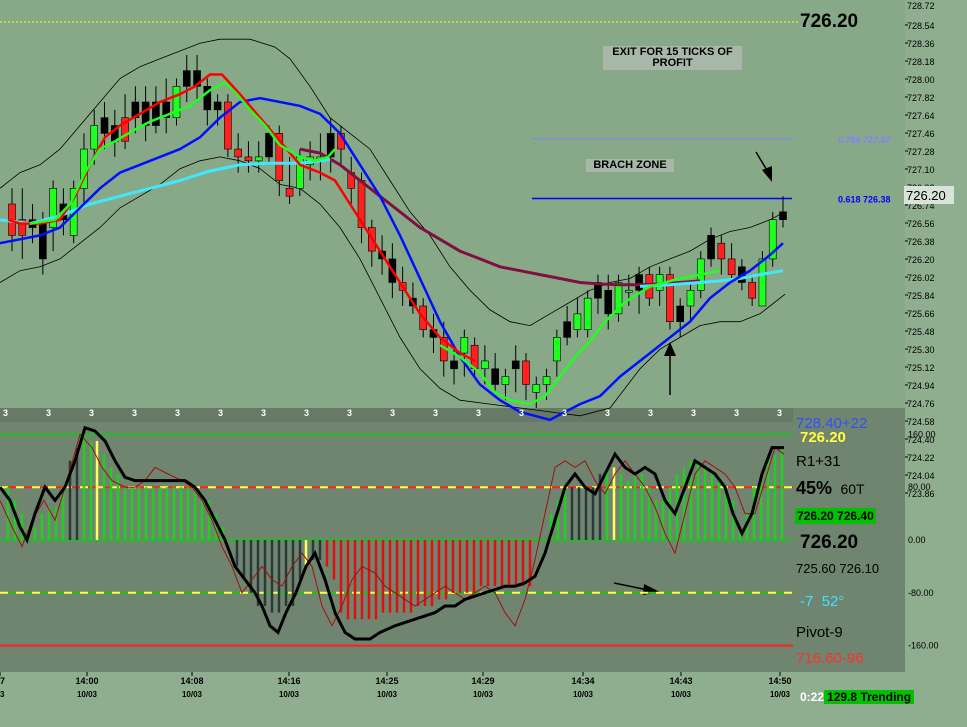 The image size is (967, 727). What do you see at coordinates (2, 694) in the screenshot?
I see `date-tick-label: 03` at bounding box center [2, 694].